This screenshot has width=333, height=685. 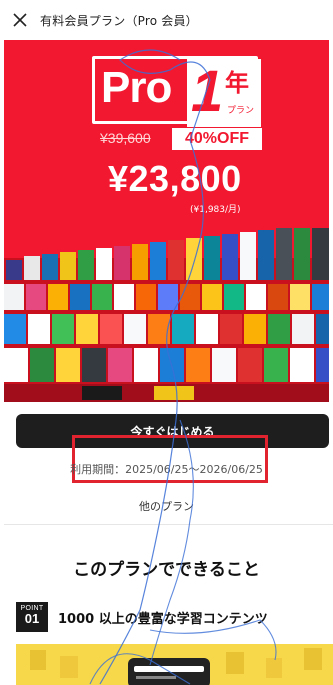 What do you see at coordinates (166, 570) in the screenshot?
I see `section-title: このプランでできること` at bounding box center [166, 570].